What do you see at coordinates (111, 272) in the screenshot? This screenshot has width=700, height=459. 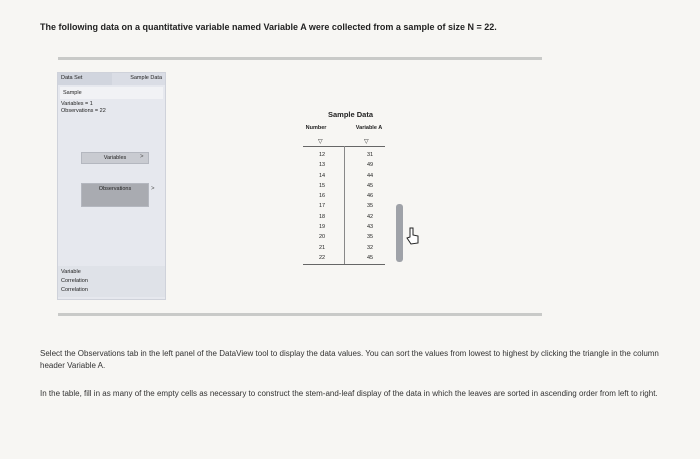 I see `variable-link: Variable` at bounding box center [111, 272].